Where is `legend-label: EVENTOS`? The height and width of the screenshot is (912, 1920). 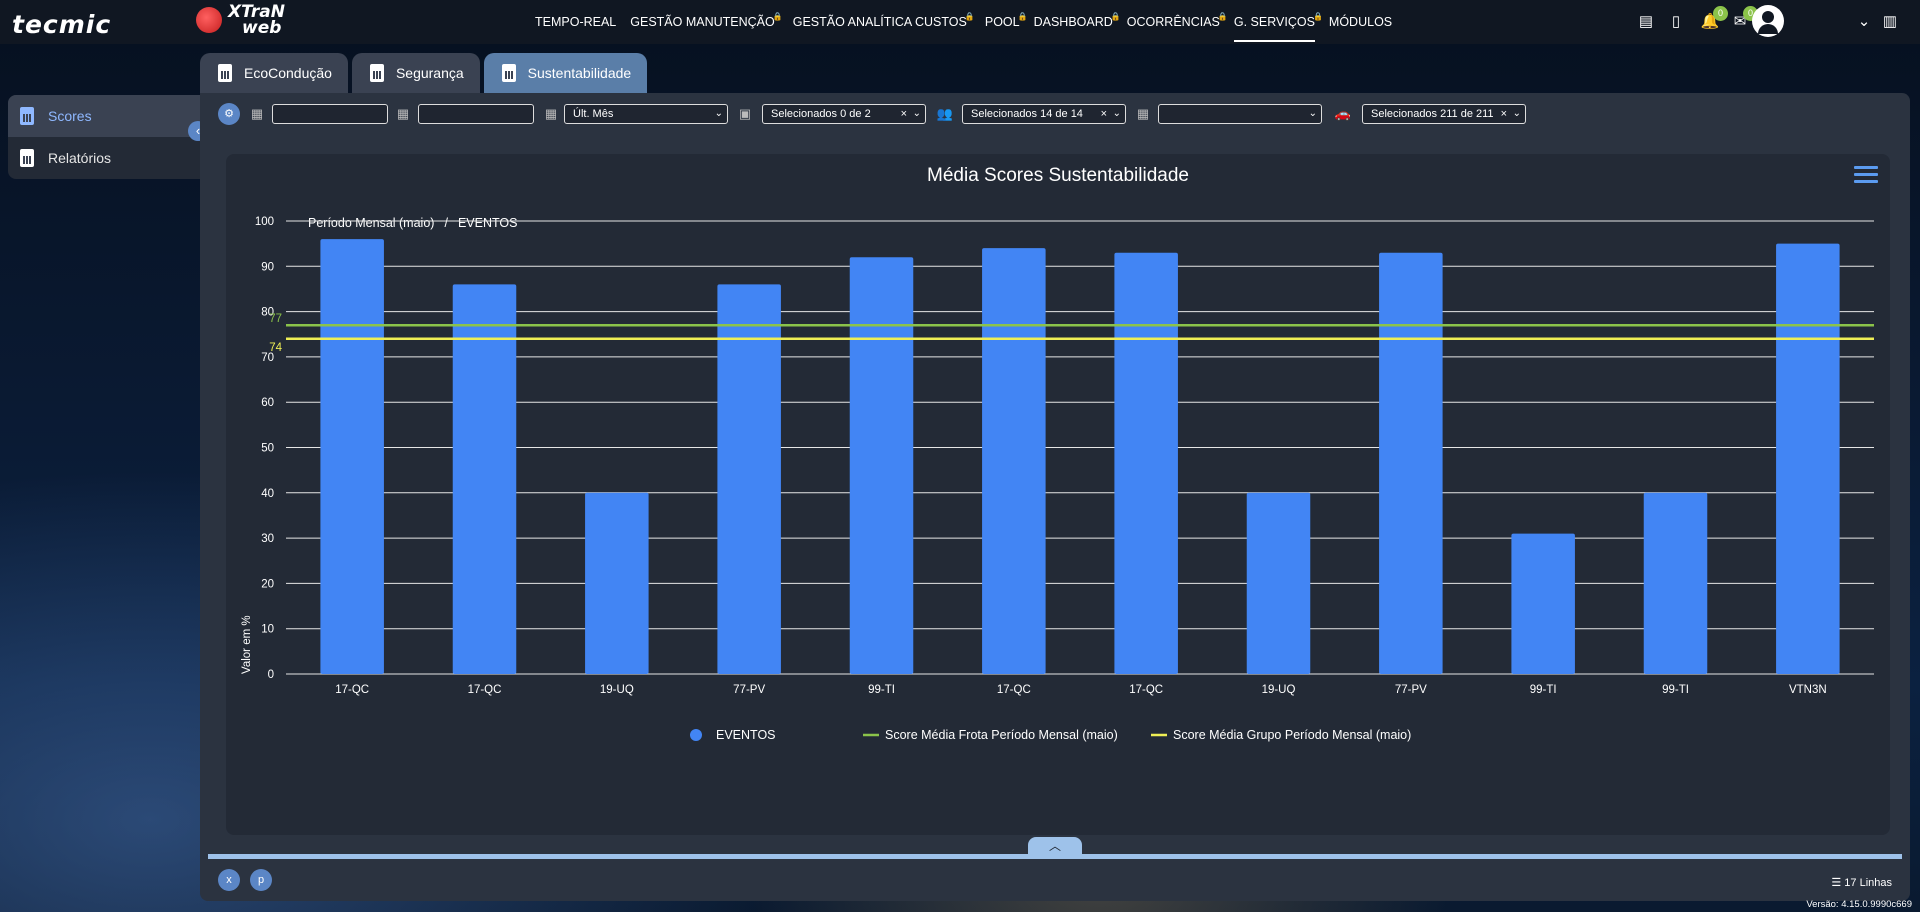 legend-label: EVENTOS is located at coordinates (746, 735).